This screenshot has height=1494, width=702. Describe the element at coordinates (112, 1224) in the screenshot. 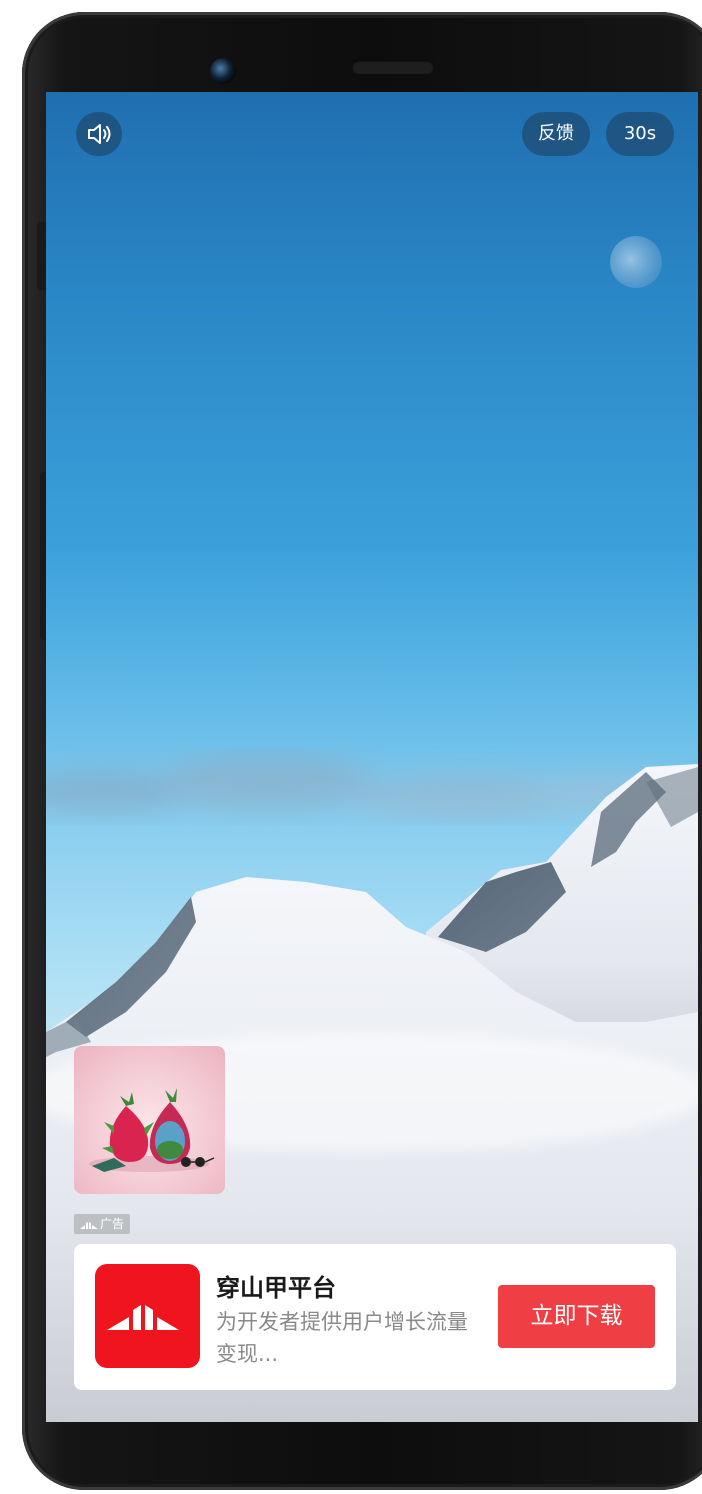

I see `ad-badge-text: 广告` at that location.